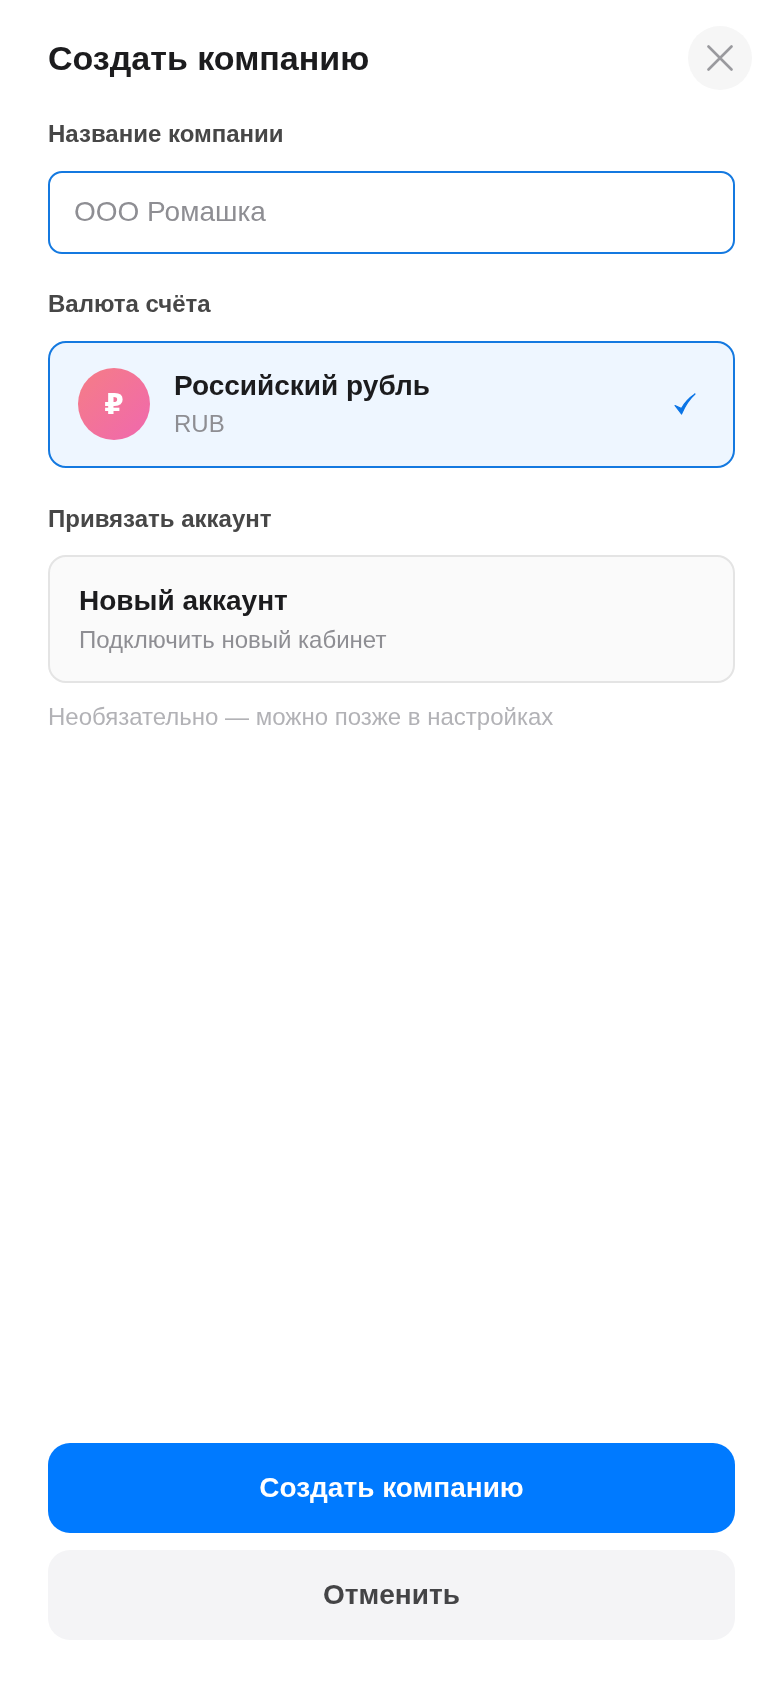 This screenshot has height=1688, width=780. Describe the element at coordinates (166, 134) in the screenshot. I see `field-label: Название компании` at that location.